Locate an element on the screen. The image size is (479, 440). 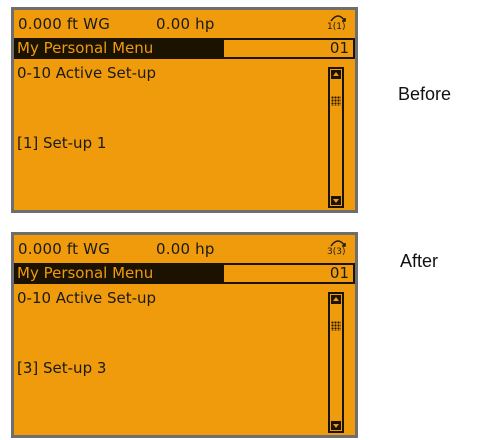
parameter-value: [3] Set-up 3 is located at coordinates (62, 368).